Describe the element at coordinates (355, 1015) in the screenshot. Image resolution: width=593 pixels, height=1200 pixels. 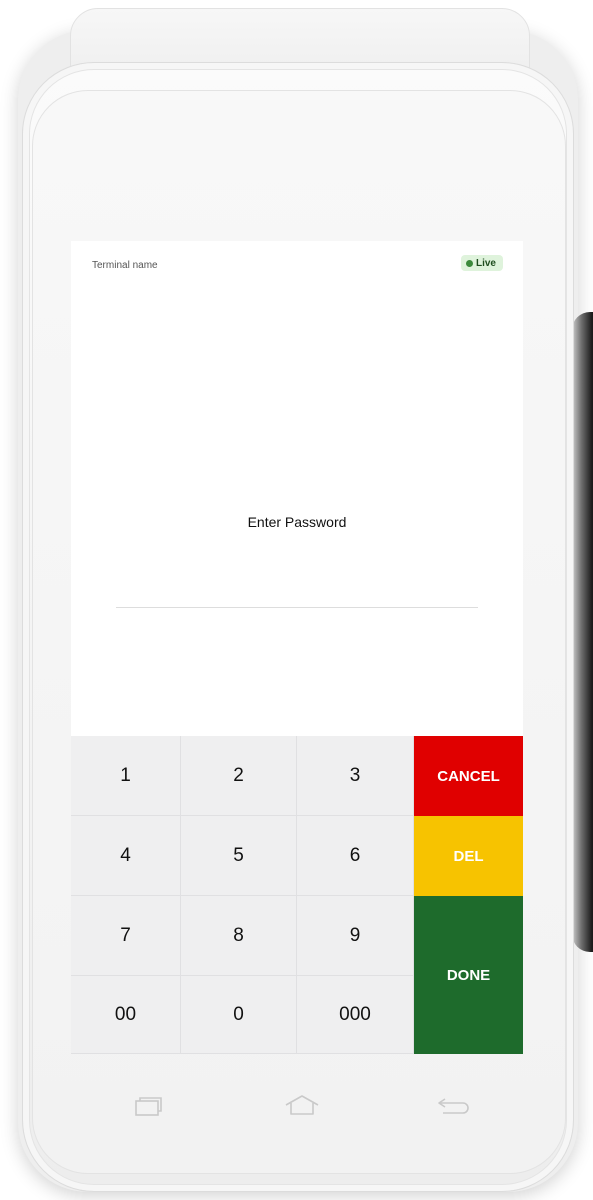
I see `key-000: 000` at that location.